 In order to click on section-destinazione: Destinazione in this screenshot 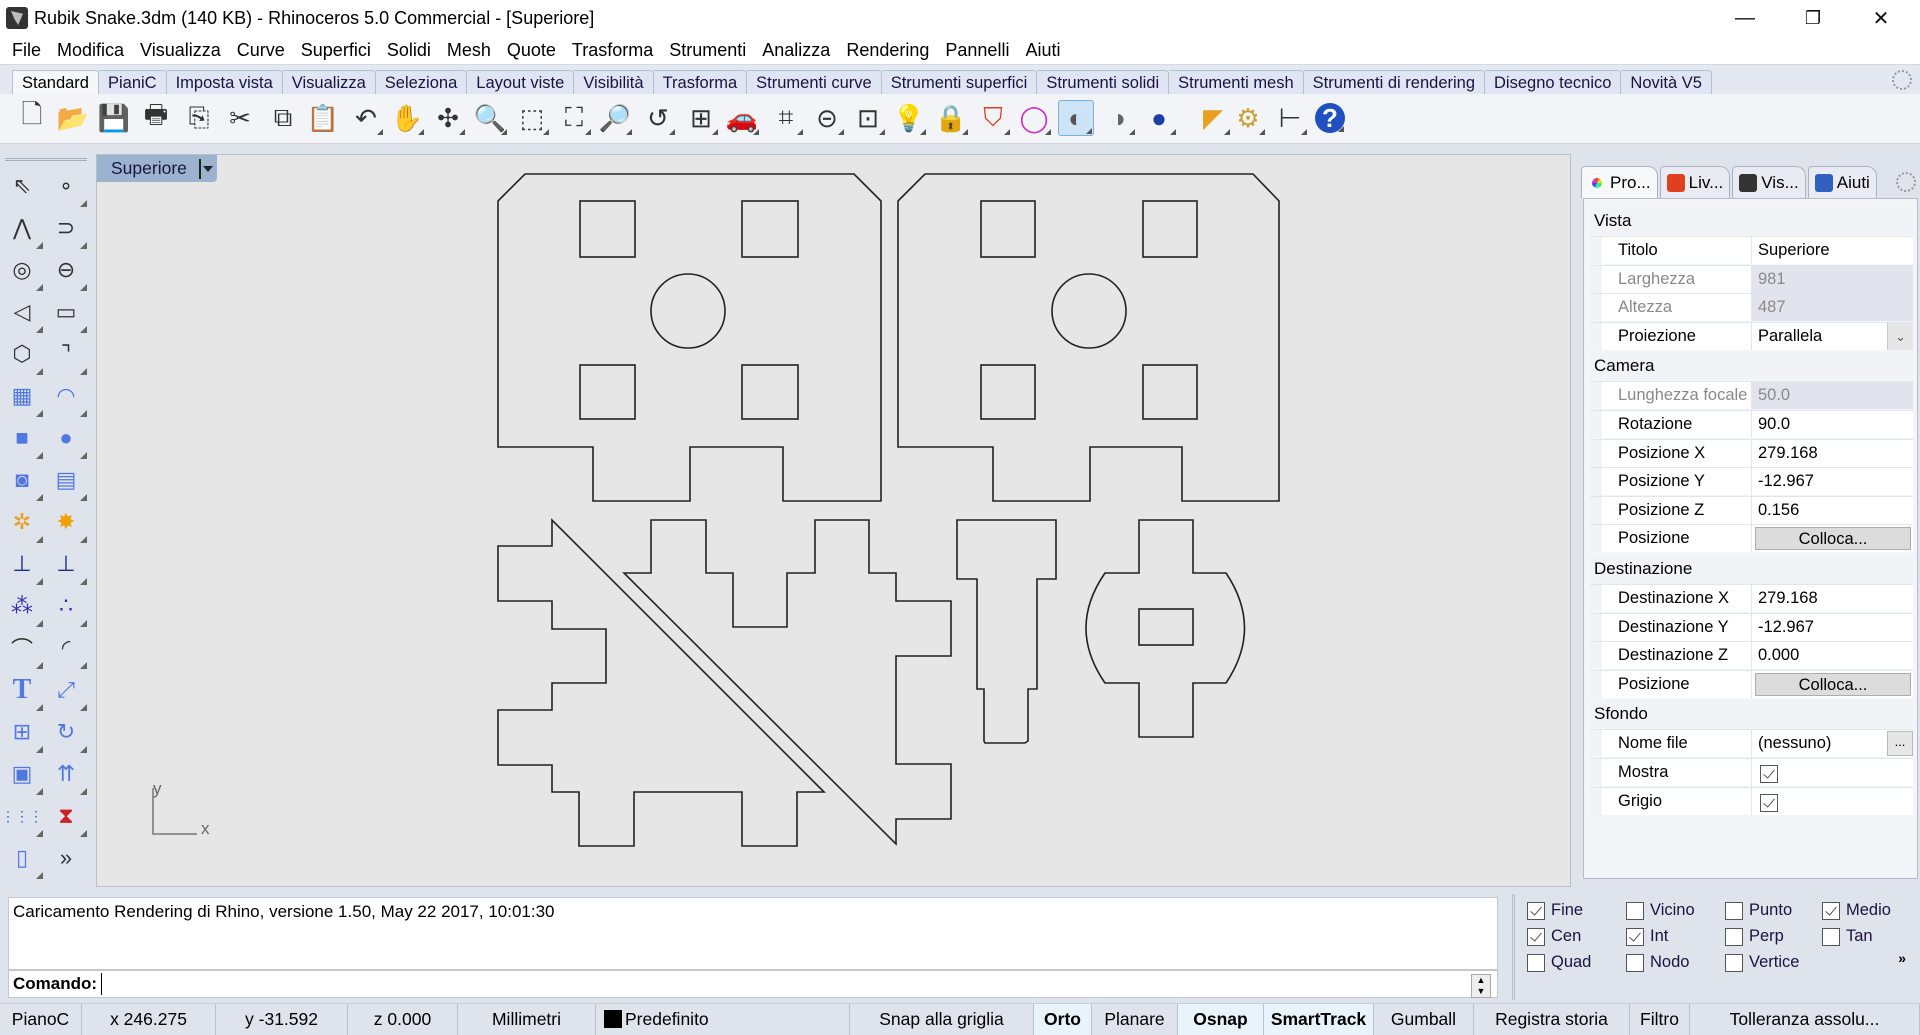, I will do `click(1751, 569)`.